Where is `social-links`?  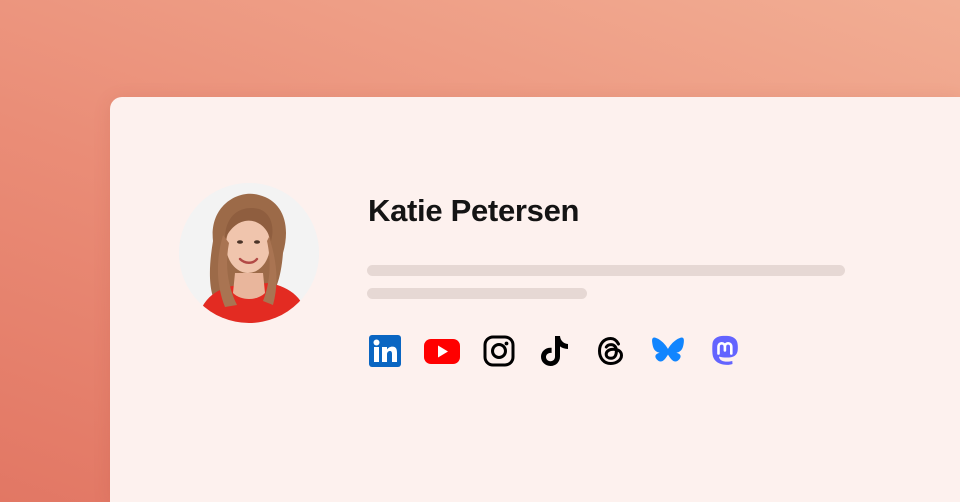 social-links is located at coordinates (555, 351).